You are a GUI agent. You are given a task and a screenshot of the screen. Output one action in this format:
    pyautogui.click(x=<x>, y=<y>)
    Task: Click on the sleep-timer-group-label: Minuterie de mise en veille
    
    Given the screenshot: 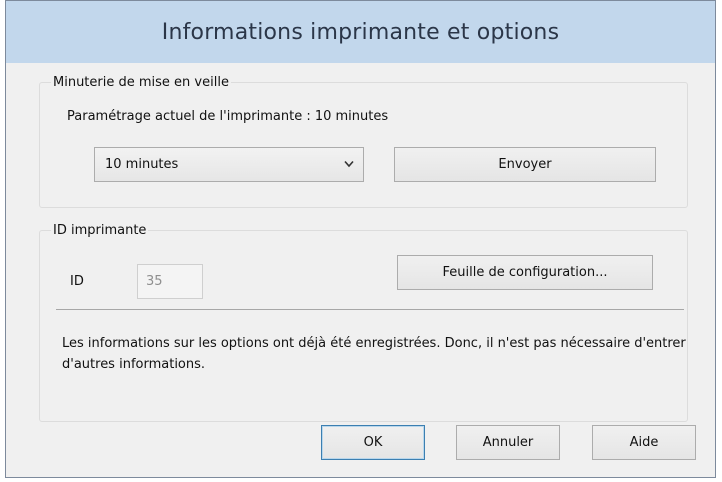 What is the action you would take?
    pyautogui.click(x=141, y=83)
    